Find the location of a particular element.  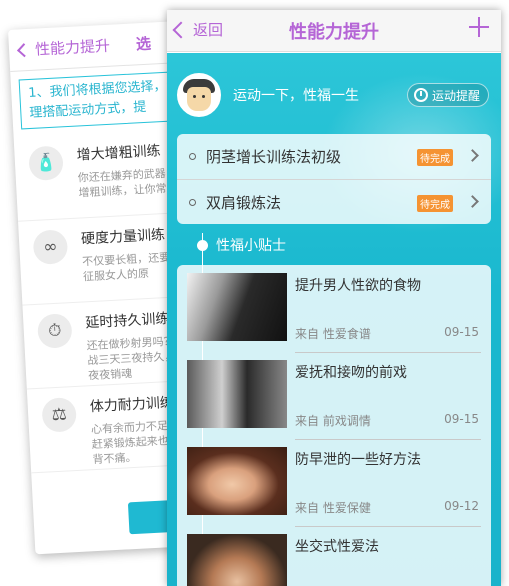

bottle-icon: 🧴 is located at coordinates (46, 163).